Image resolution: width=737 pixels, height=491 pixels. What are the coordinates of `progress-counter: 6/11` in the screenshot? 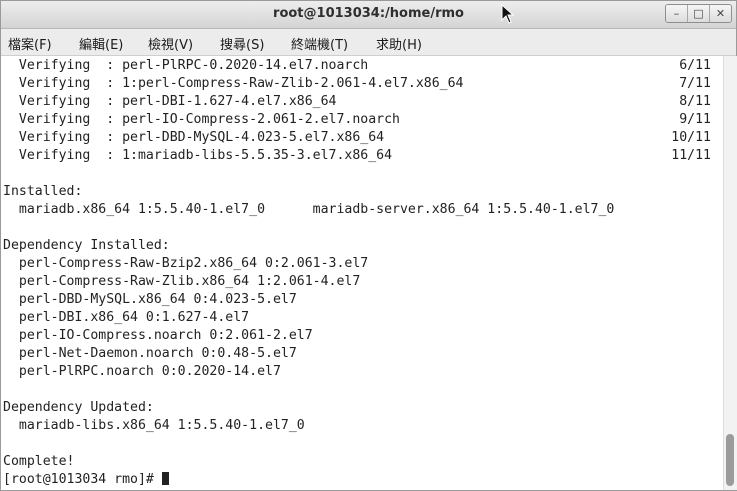 It's located at (695, 65).